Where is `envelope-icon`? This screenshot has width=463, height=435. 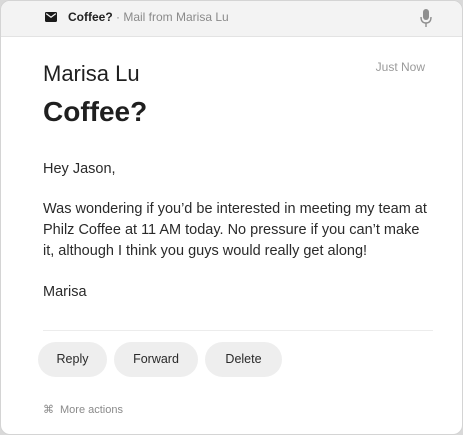
envelope-icon is located at coordinates (51, 17).